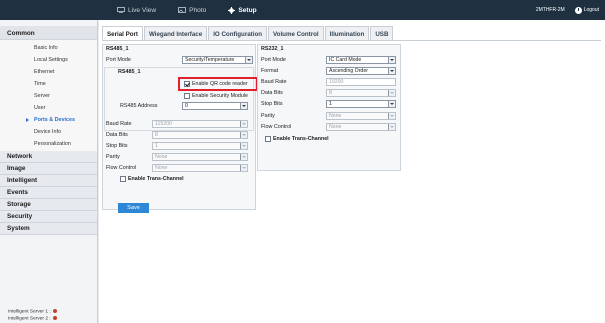  What do you see at coordinates (175, 33) in the screenshot?
I see `tab-wiegand-interface: Wiegand Interface` at bounding box center [175, 33].